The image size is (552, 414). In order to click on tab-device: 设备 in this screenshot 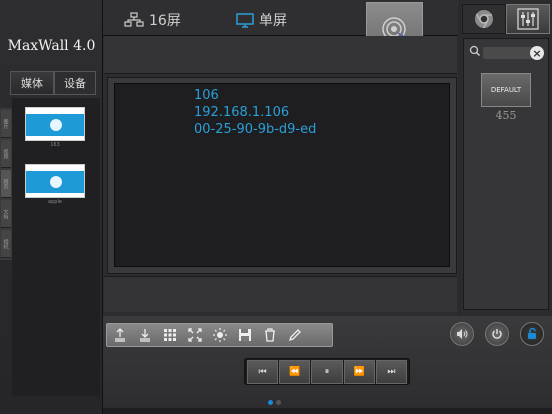, I will do `click(75, 83)`.